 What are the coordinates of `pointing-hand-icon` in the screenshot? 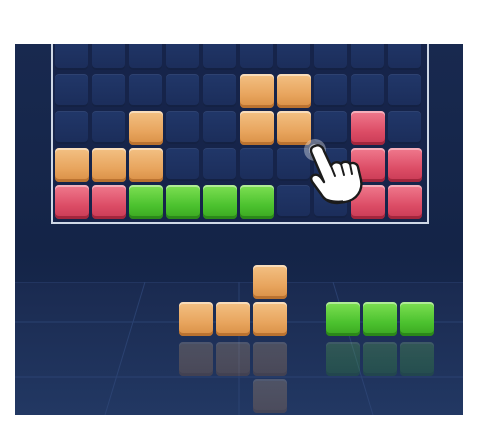 It's located at (333, 172).